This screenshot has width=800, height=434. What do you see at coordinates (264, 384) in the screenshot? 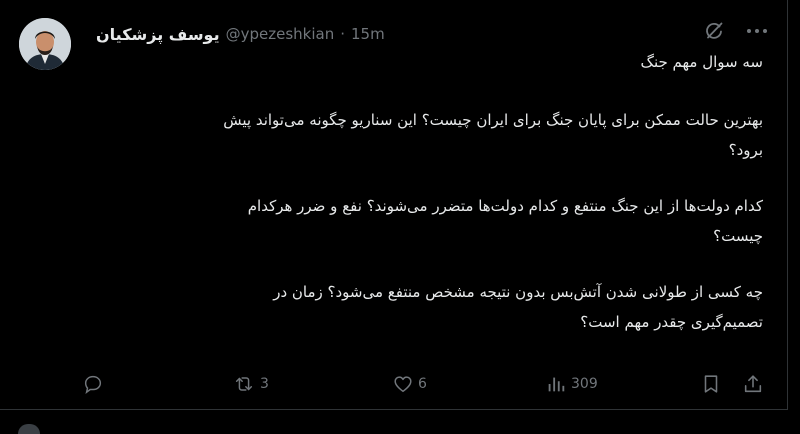
I see `retweet-count: 3` at bounding box center [264, 384].